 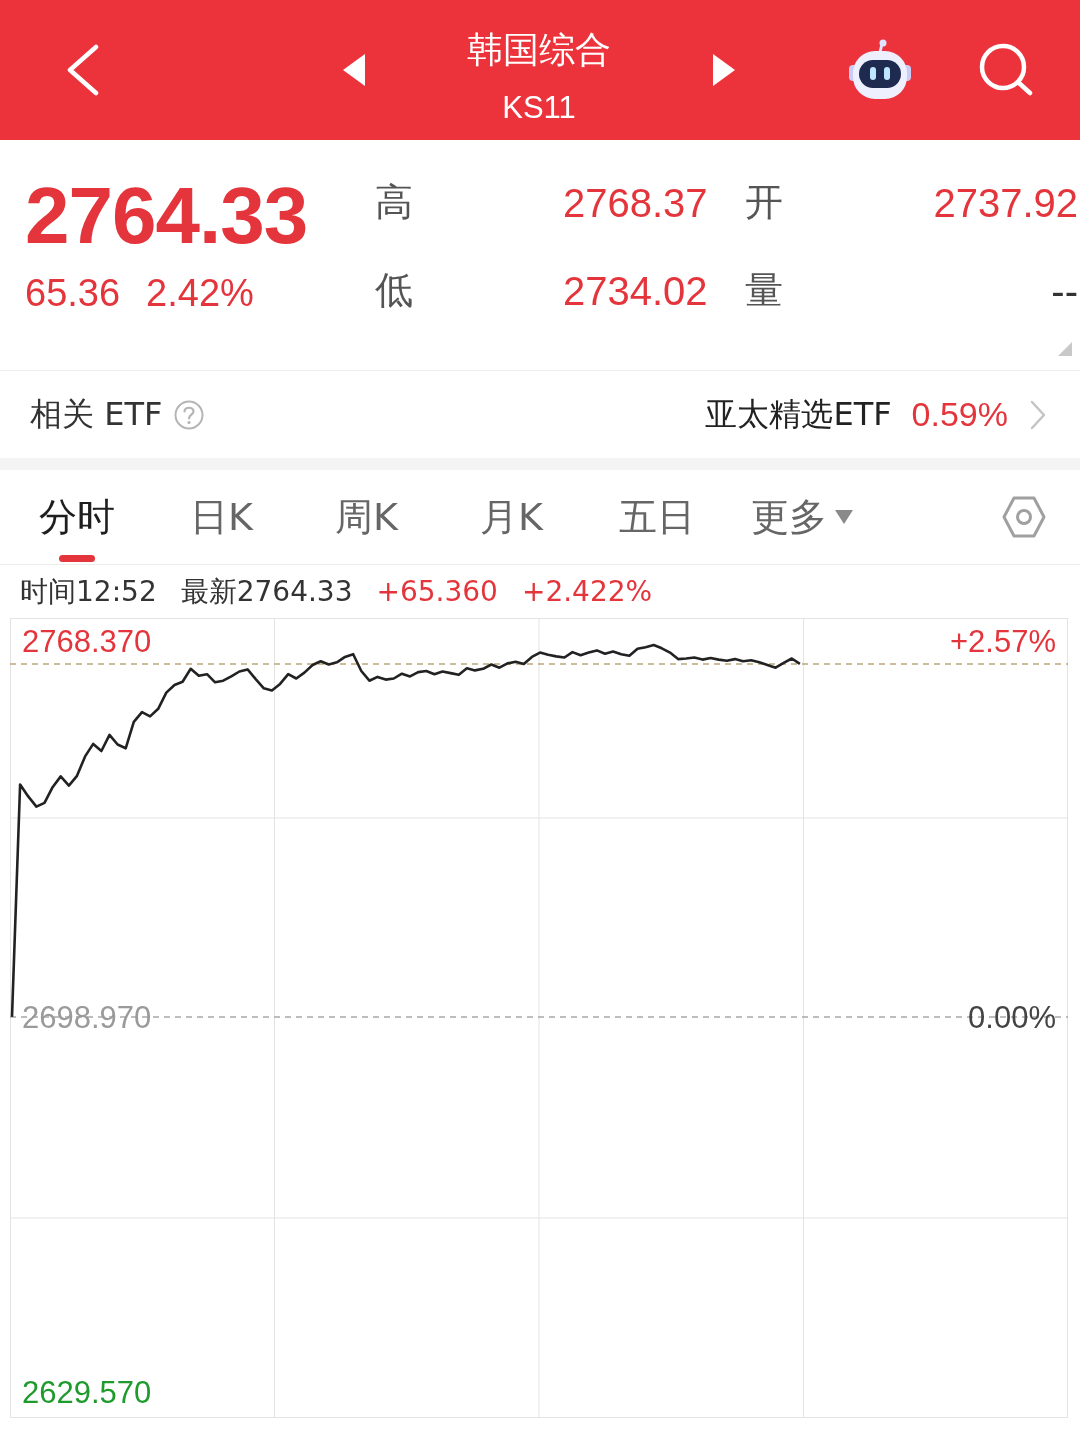 I want to click on caret-down-icon, so click(x=843, y=517).